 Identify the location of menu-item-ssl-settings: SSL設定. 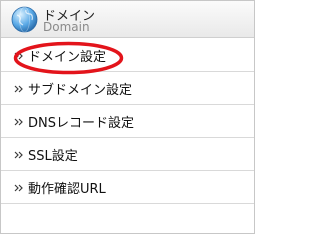
(127, 154).